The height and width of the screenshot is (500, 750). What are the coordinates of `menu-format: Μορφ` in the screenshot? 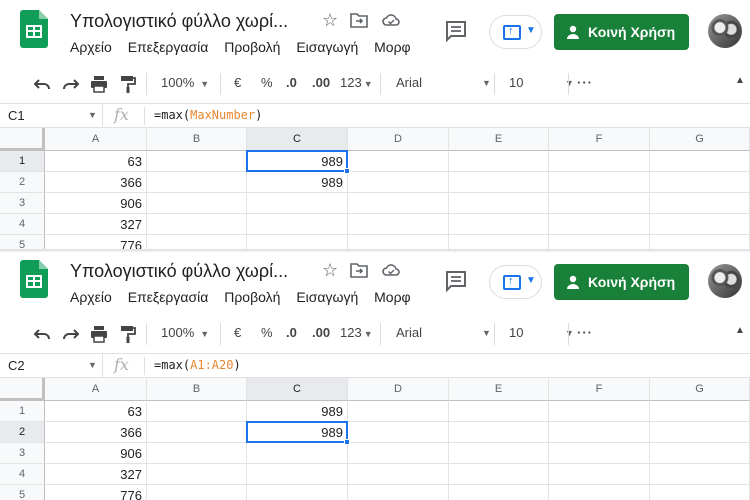 It's located at (392, 297).